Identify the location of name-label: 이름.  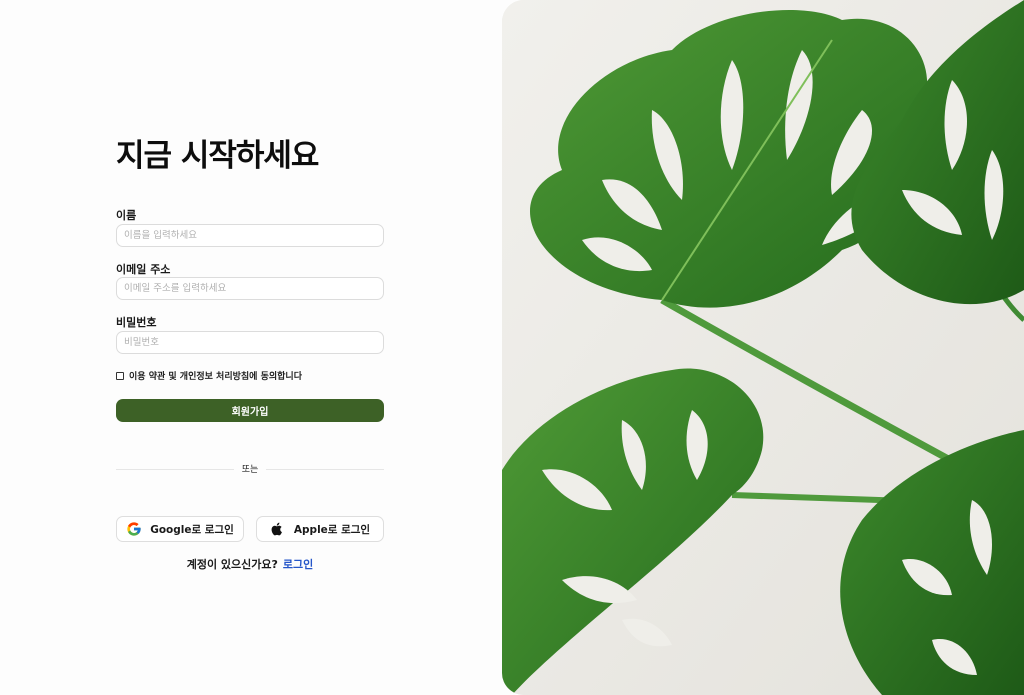
(126, 215).